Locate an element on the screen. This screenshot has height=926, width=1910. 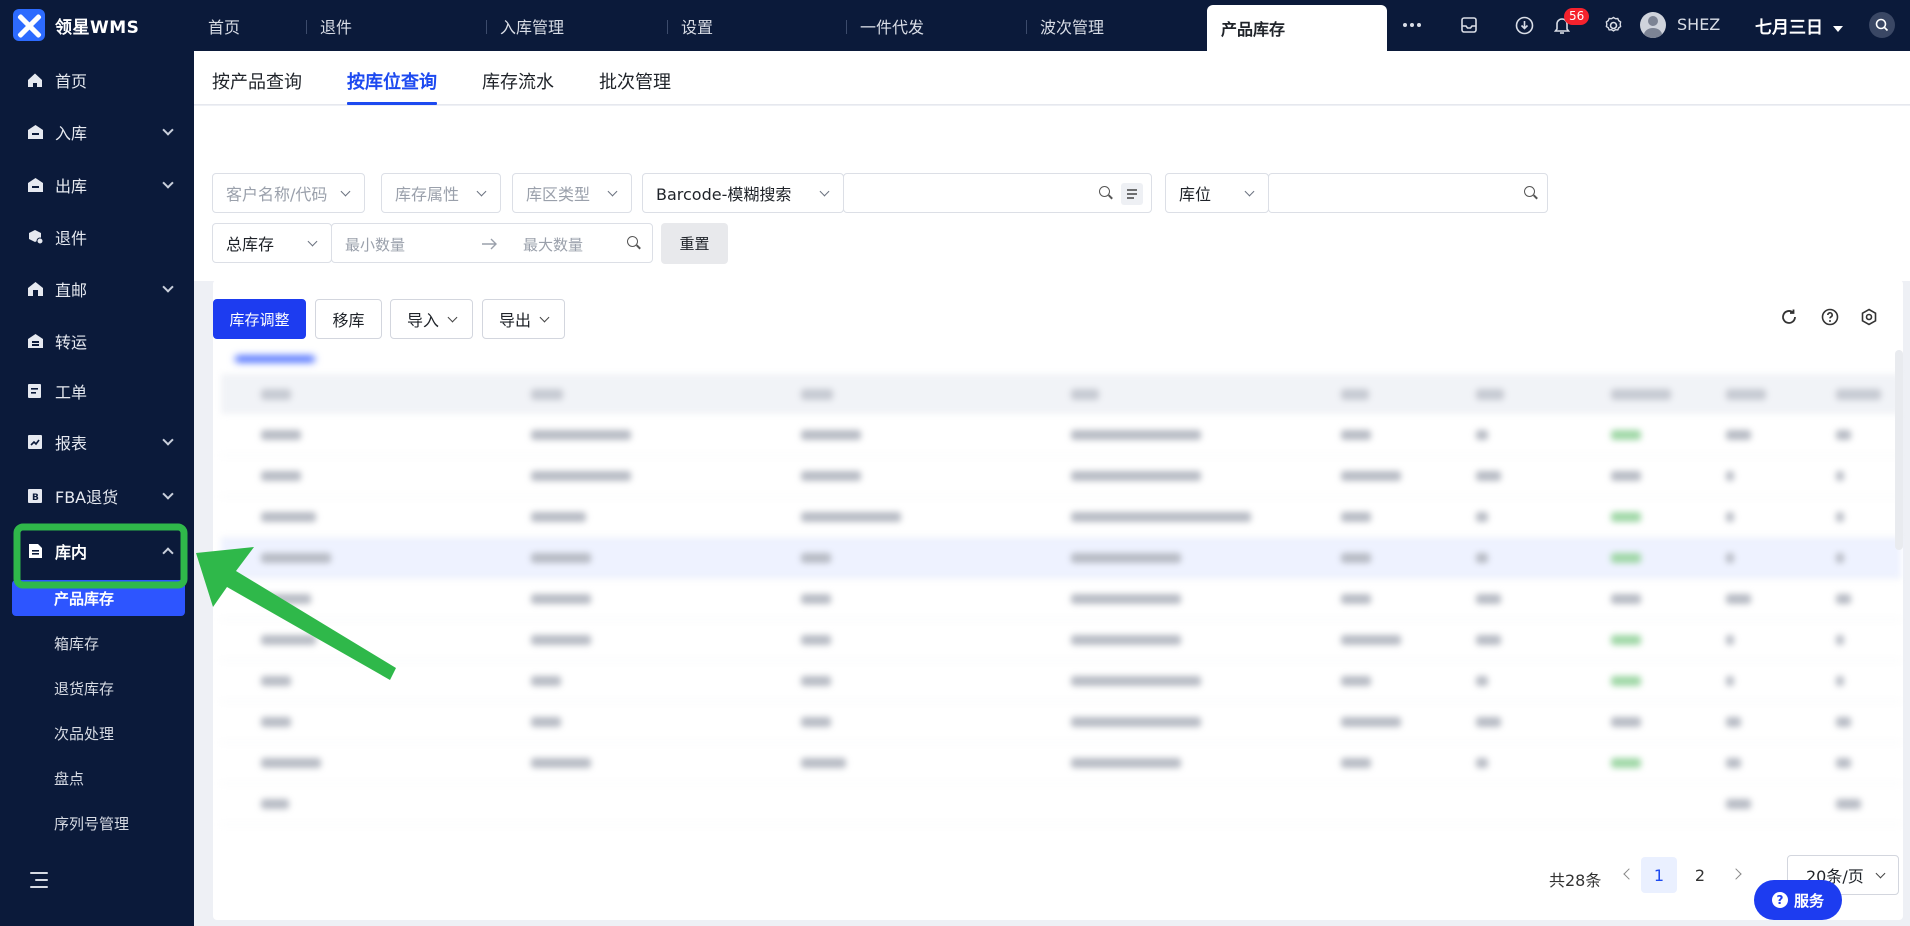
sidebar-item-inventory: 库内 is located at coordinates (97, 551).